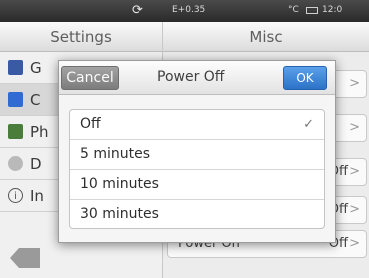  Describe the element at coordinates (15, 67) in the screenshot. I see `general-icon` at that location.